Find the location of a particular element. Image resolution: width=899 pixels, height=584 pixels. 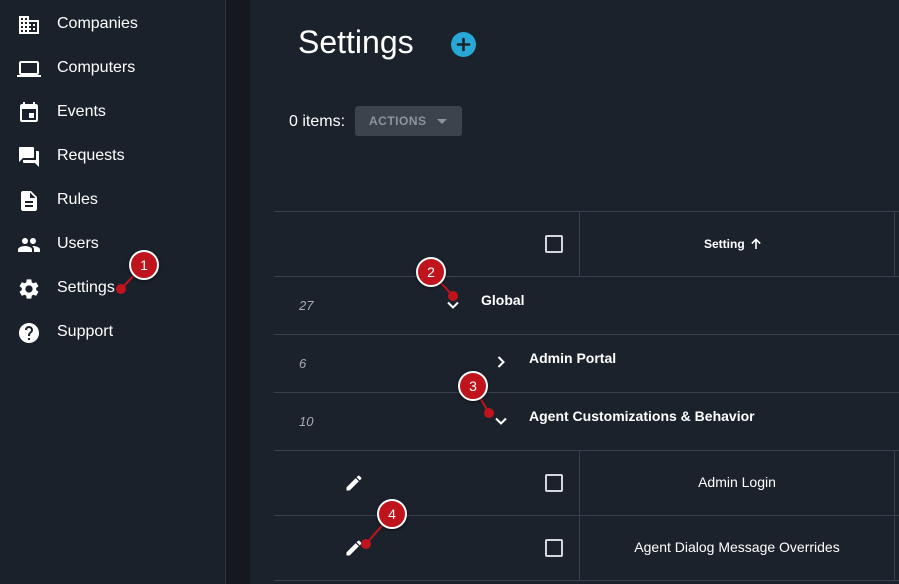

laptop-icon is located at coordinates (29, 69).